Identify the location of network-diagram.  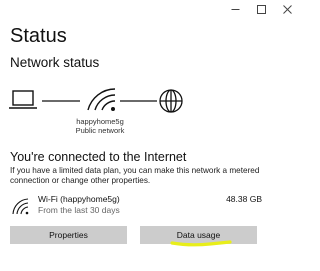
(96, 100).